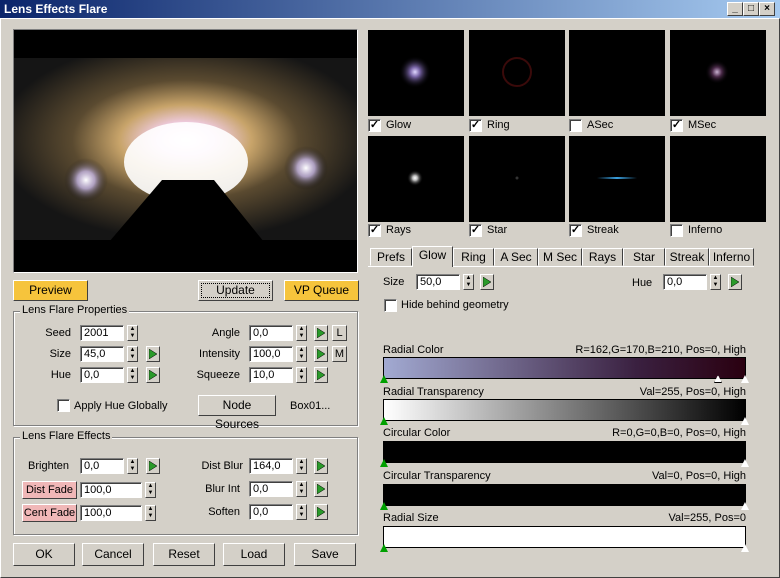  I want to click on intensity-spinner: ▲ ▼, so click(301, 354).